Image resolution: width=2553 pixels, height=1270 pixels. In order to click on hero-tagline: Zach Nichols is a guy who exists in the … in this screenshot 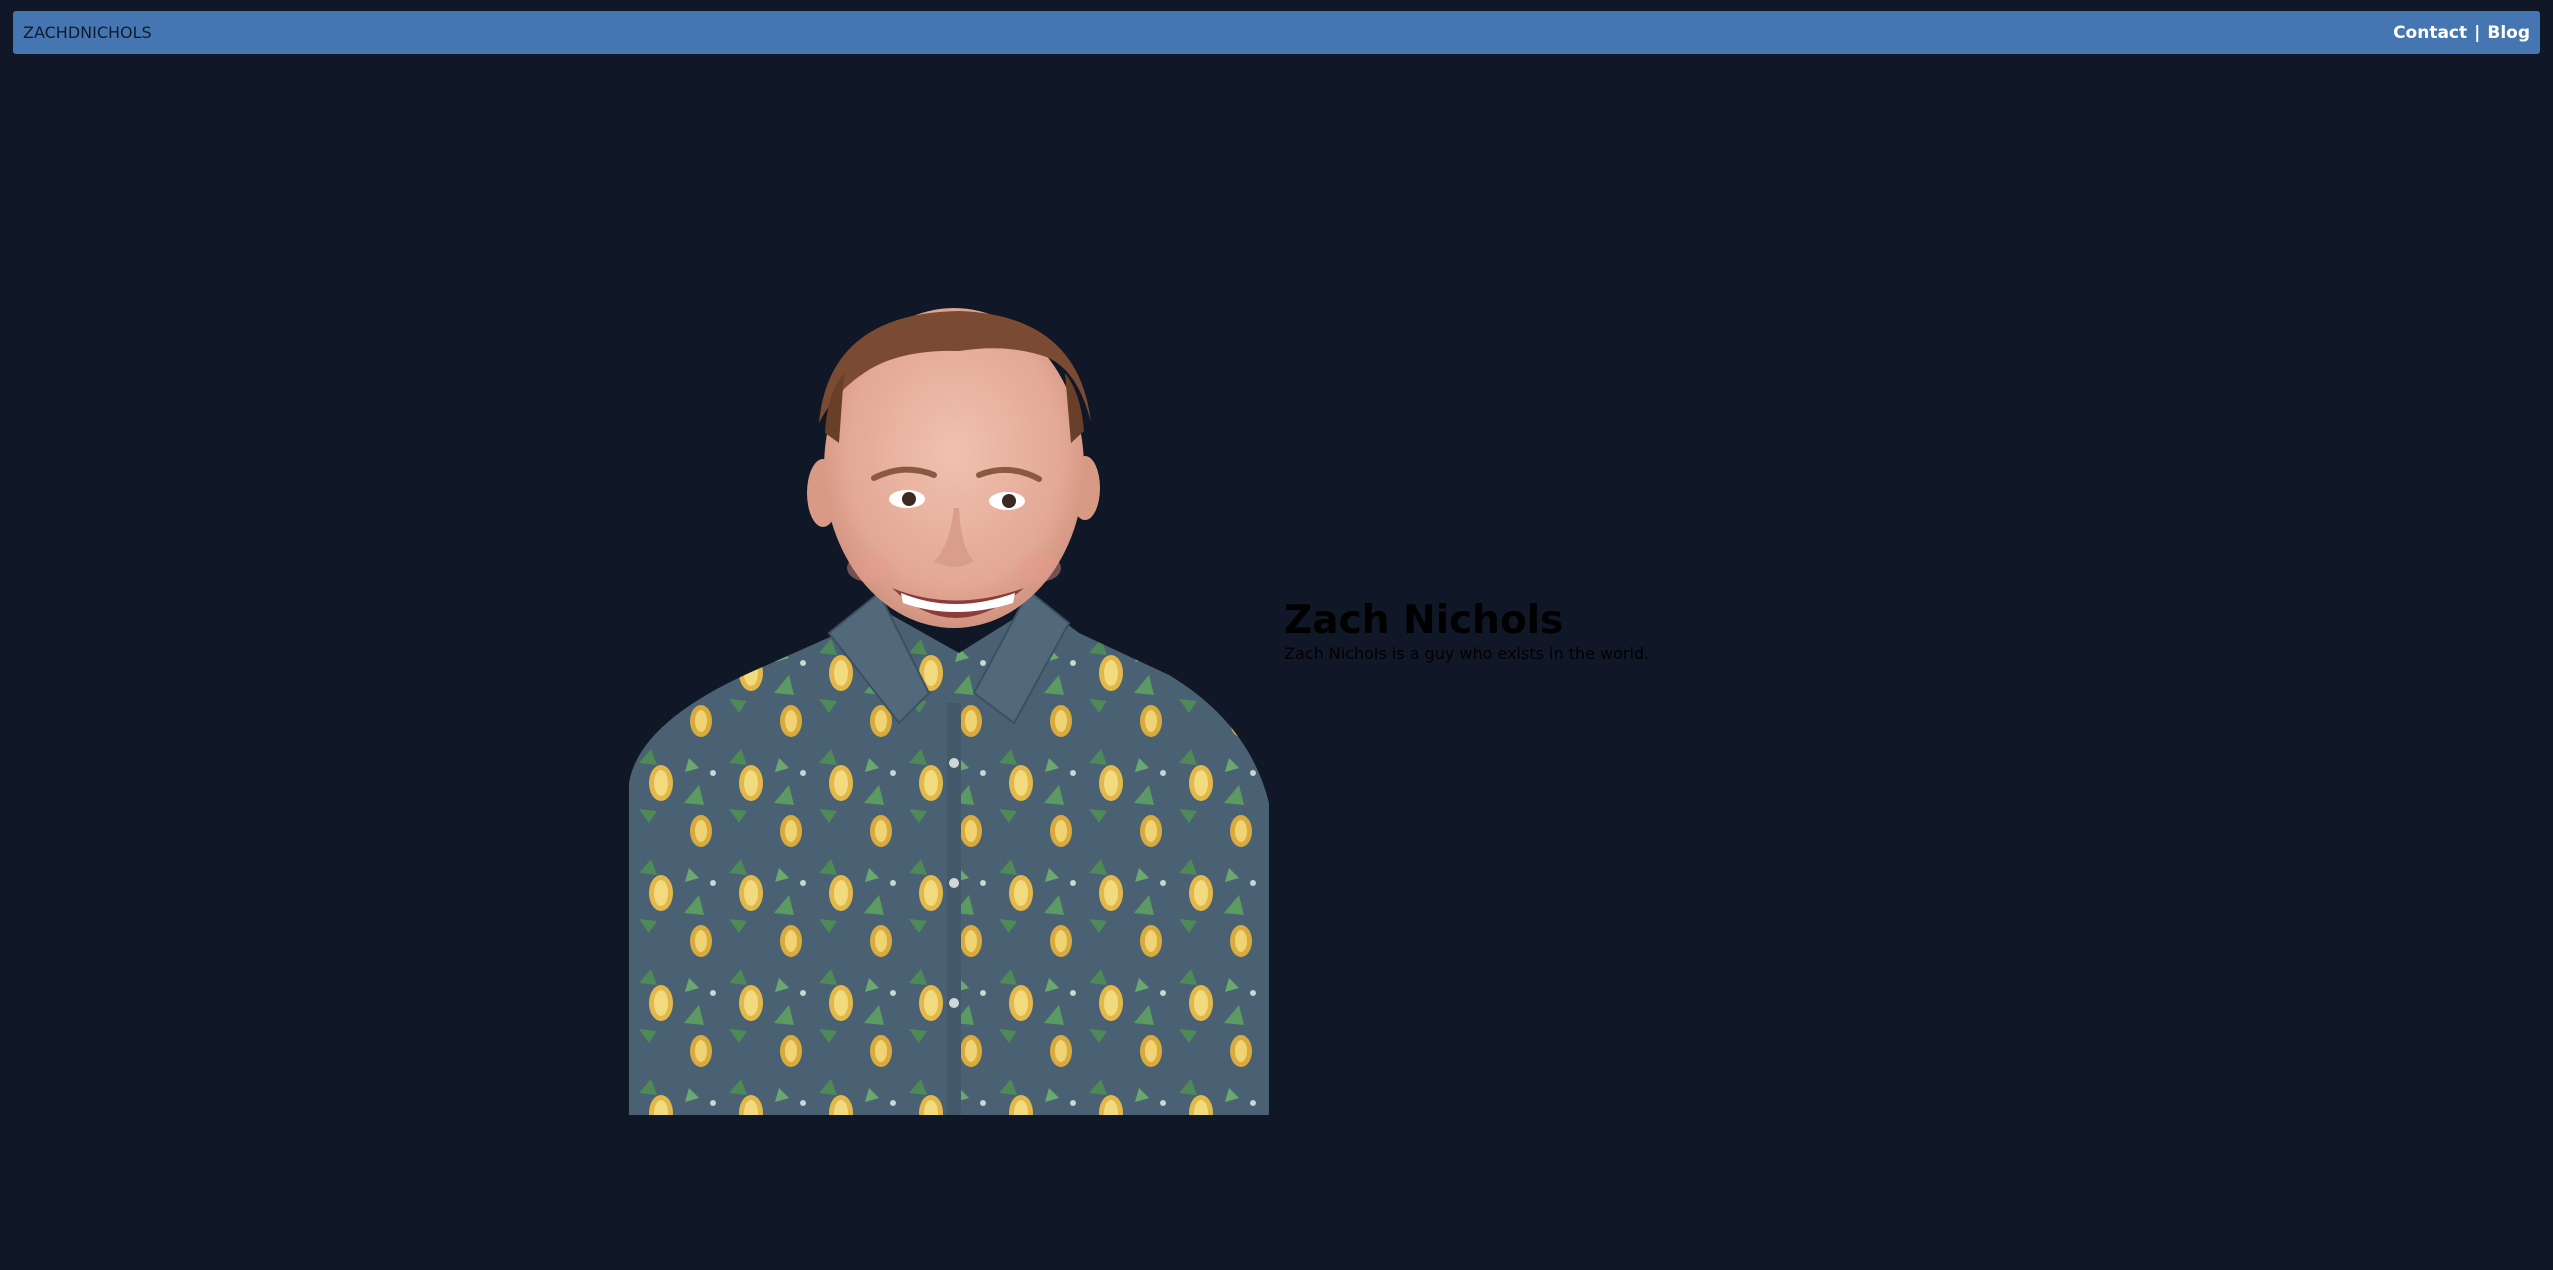, I will do `click(1467, 653)`.